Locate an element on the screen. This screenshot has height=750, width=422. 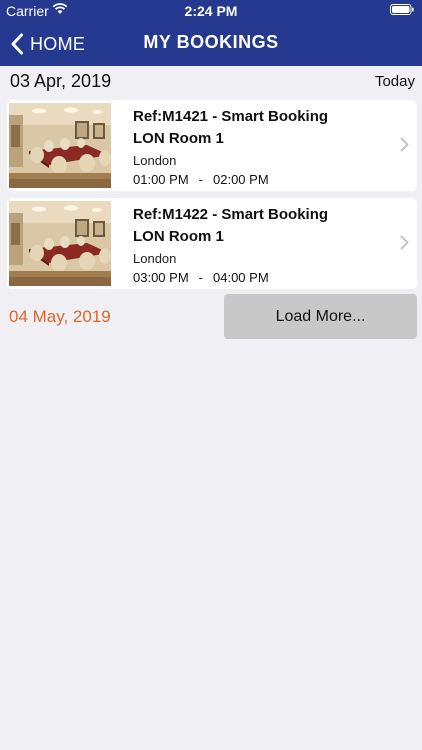
page-title: MY BOOKINGS is located at coordinates (211, 42).